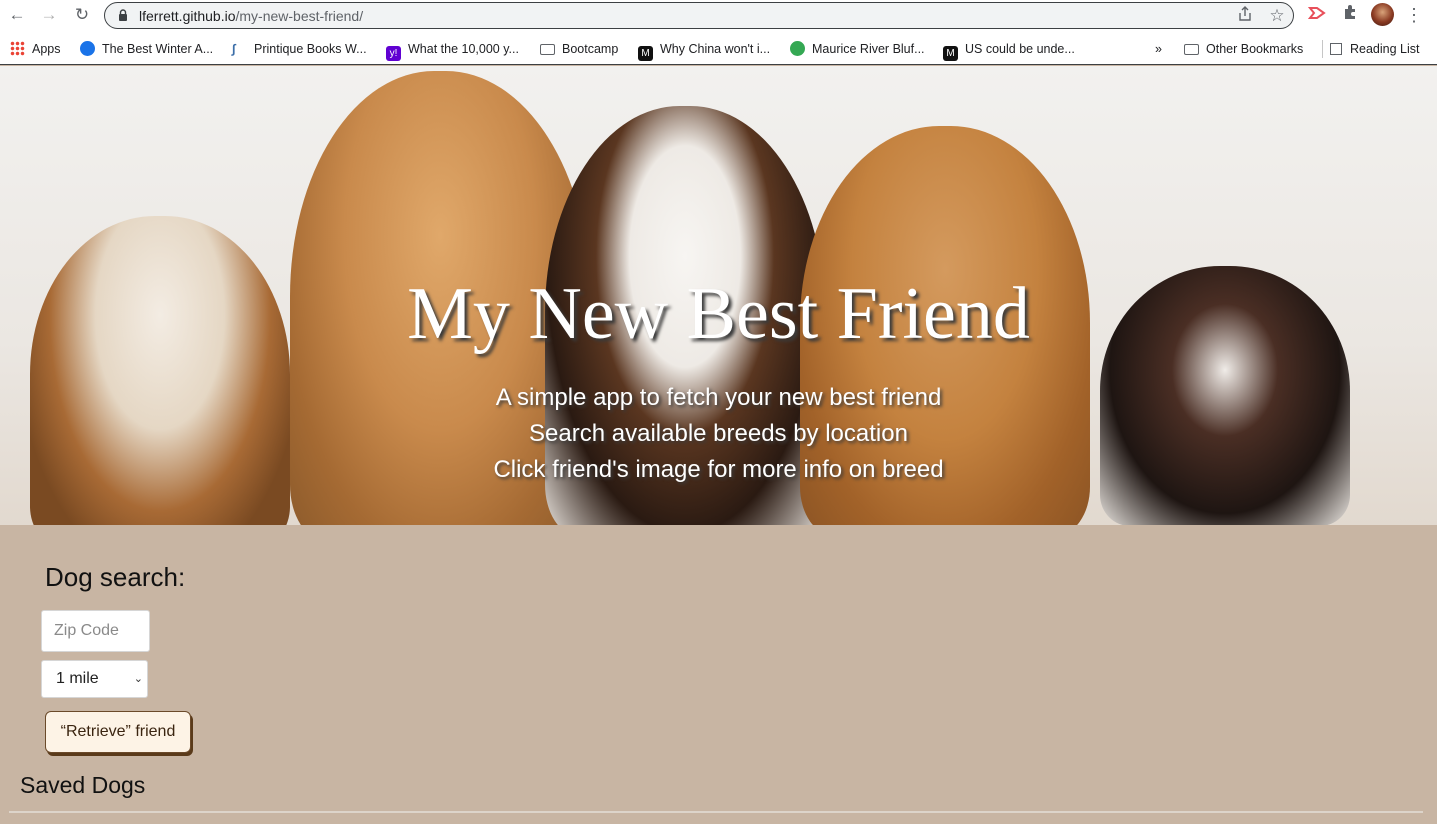  I want to click on zip-code-input, so click(95, 631).